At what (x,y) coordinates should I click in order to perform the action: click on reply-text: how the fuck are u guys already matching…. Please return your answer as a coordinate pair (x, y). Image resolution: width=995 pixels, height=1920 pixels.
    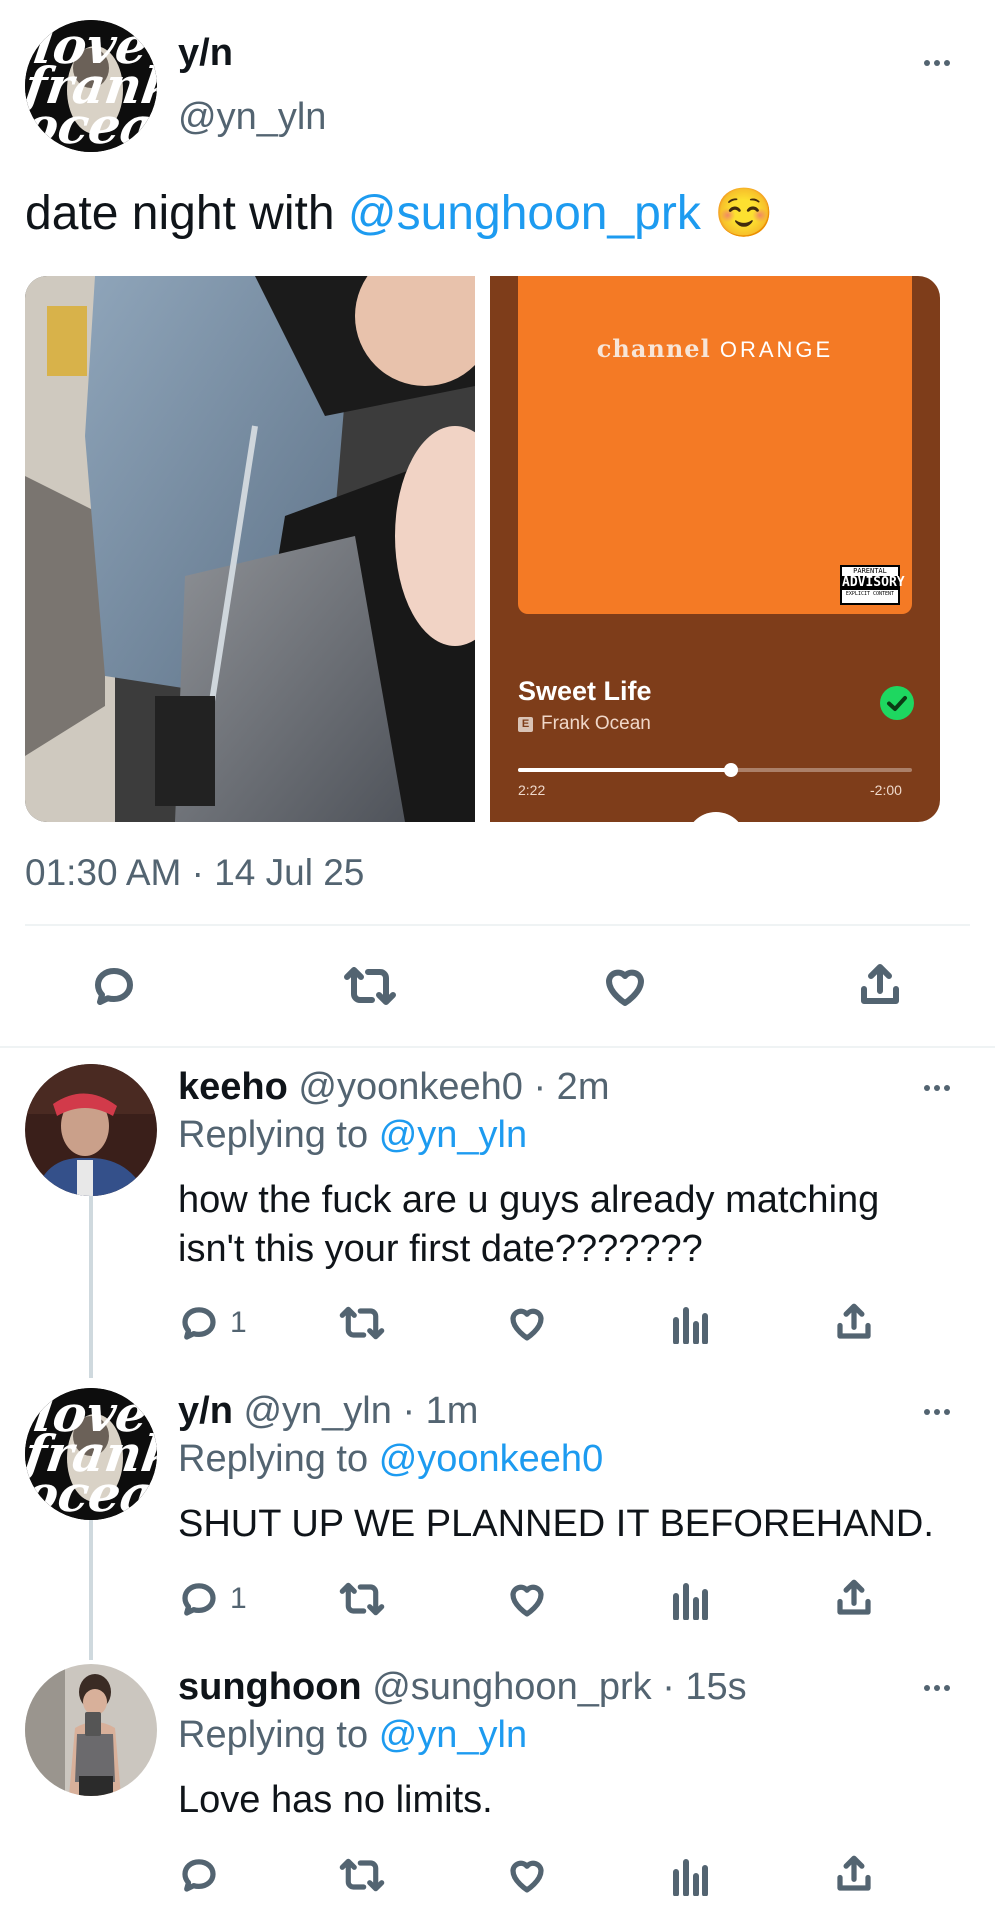
    Looking at the image, I should click on (528, 1225).